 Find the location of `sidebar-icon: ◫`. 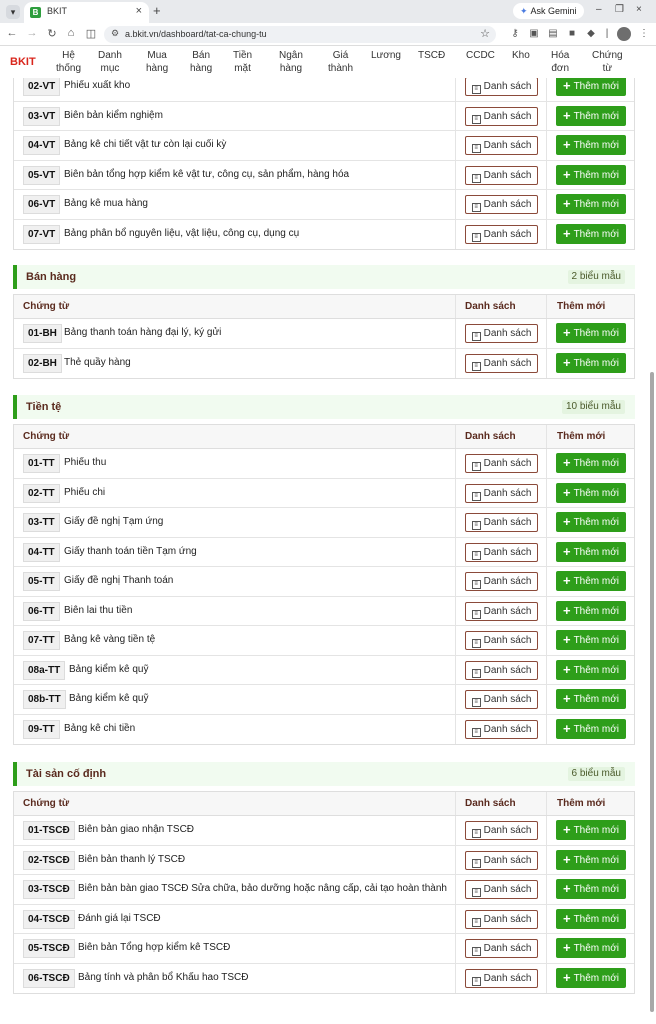

sidebar-icon: ◫ is located at coordinates (91, 33).